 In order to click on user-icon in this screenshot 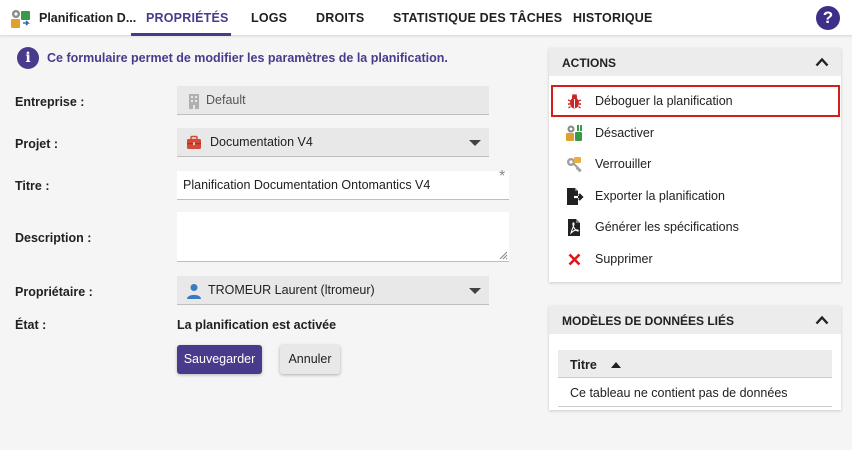, I will do `click(194, 291)`.